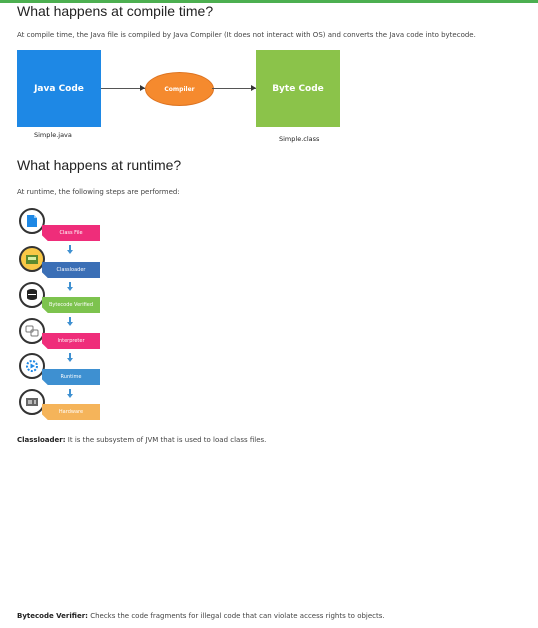  I want to click on step-label-runtime: Runtime, so click(71, 377).